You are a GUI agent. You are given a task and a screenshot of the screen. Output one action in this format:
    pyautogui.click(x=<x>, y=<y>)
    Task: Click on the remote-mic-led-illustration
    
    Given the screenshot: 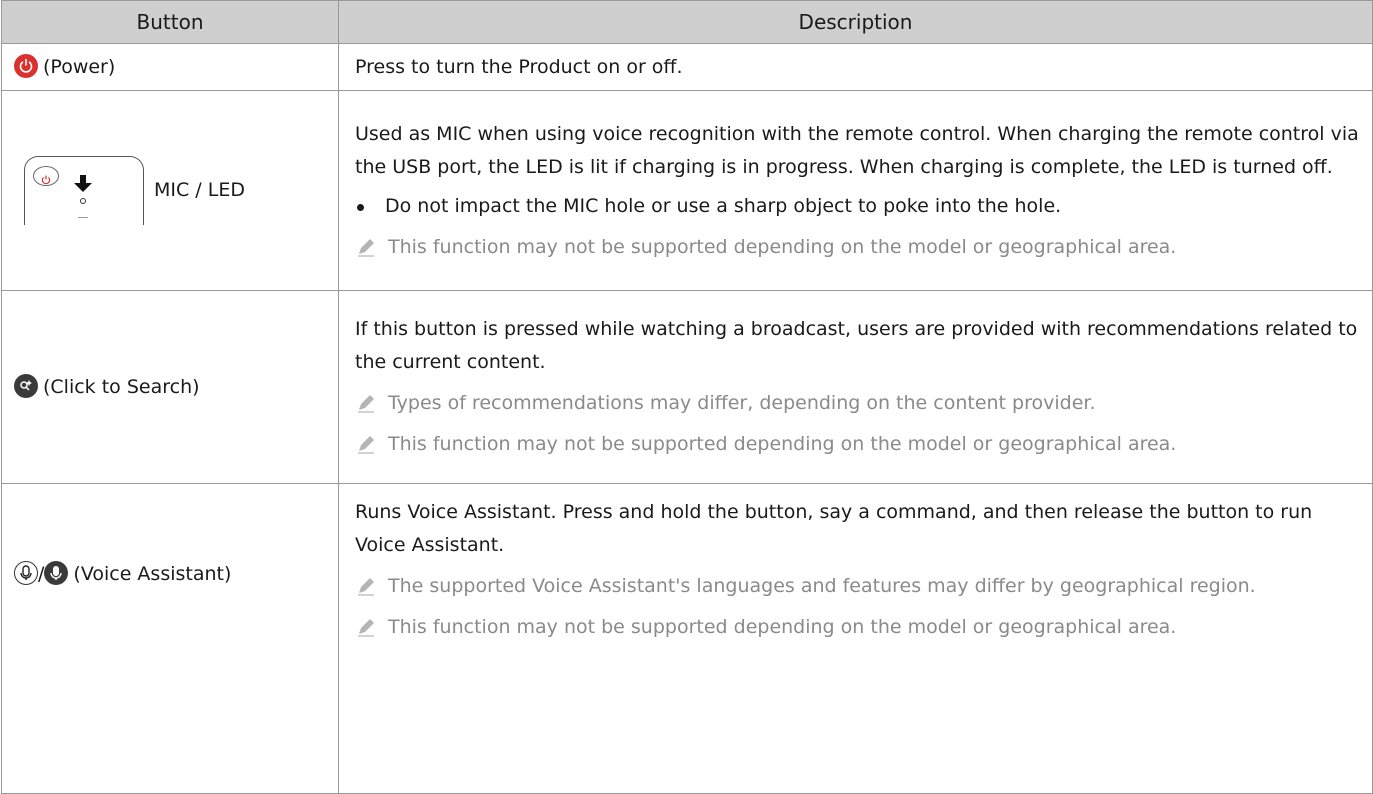 What is the action you would take?
    pyautogui.click(x=84, y=190)
    